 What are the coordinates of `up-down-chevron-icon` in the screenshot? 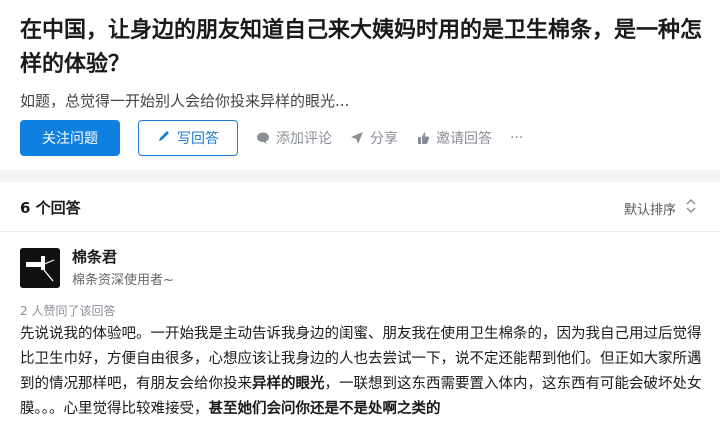 It's located at (691, 208).